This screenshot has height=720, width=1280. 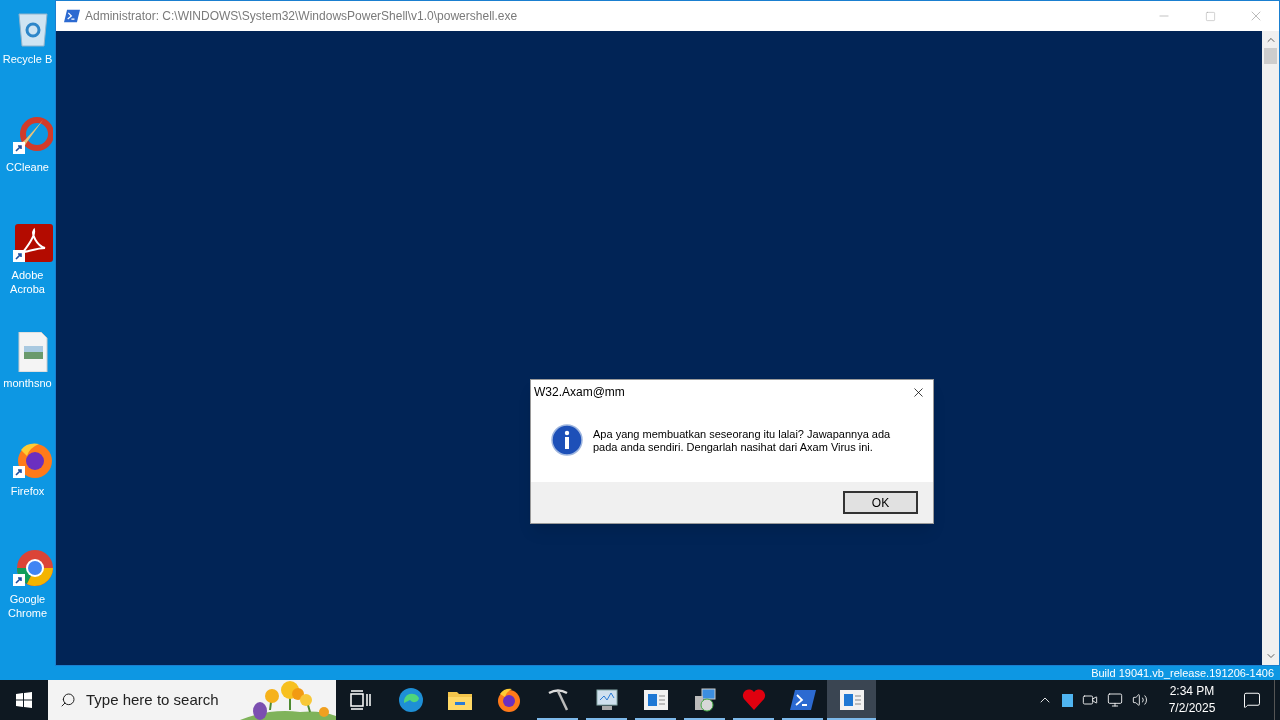 What do you see at coordinates (27, 167) in the screenshot?
I see `desktop-icon-label: CCleane` at bounding box center [27, 167].